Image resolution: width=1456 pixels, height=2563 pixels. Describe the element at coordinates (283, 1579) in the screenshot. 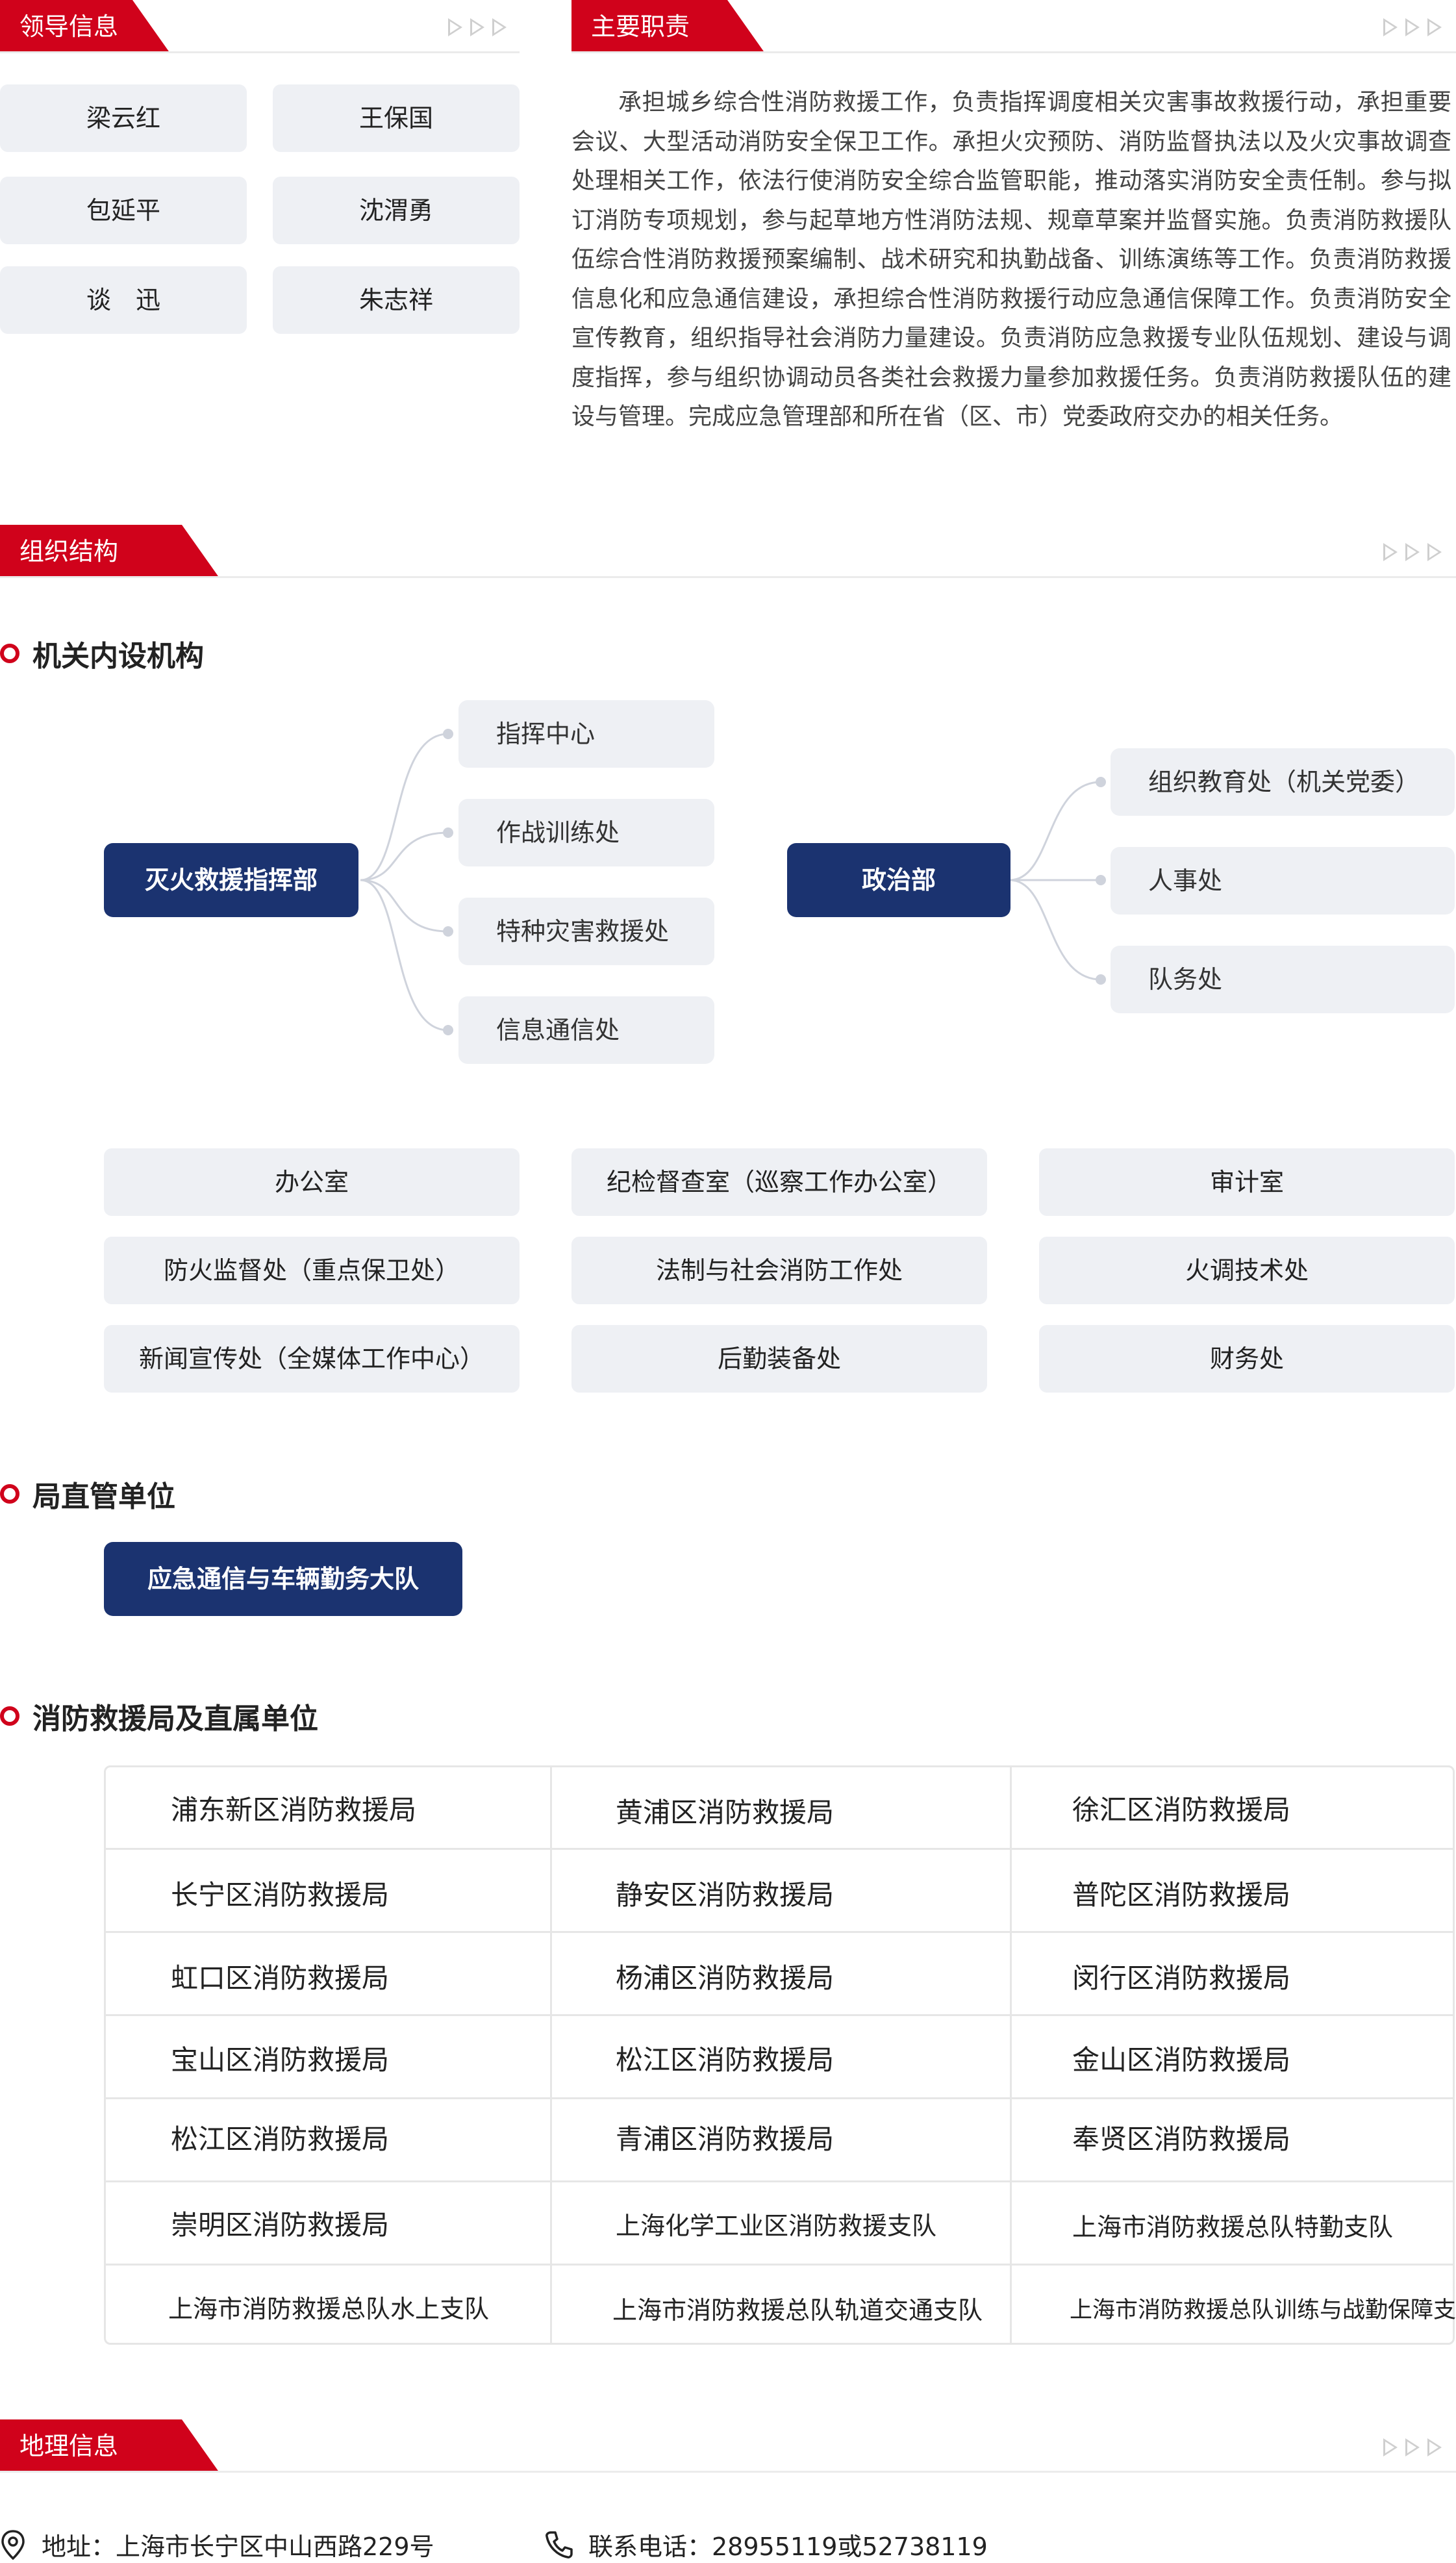

I see `direct-unit-button: 应急通信与车辆勤务大队` at that location.